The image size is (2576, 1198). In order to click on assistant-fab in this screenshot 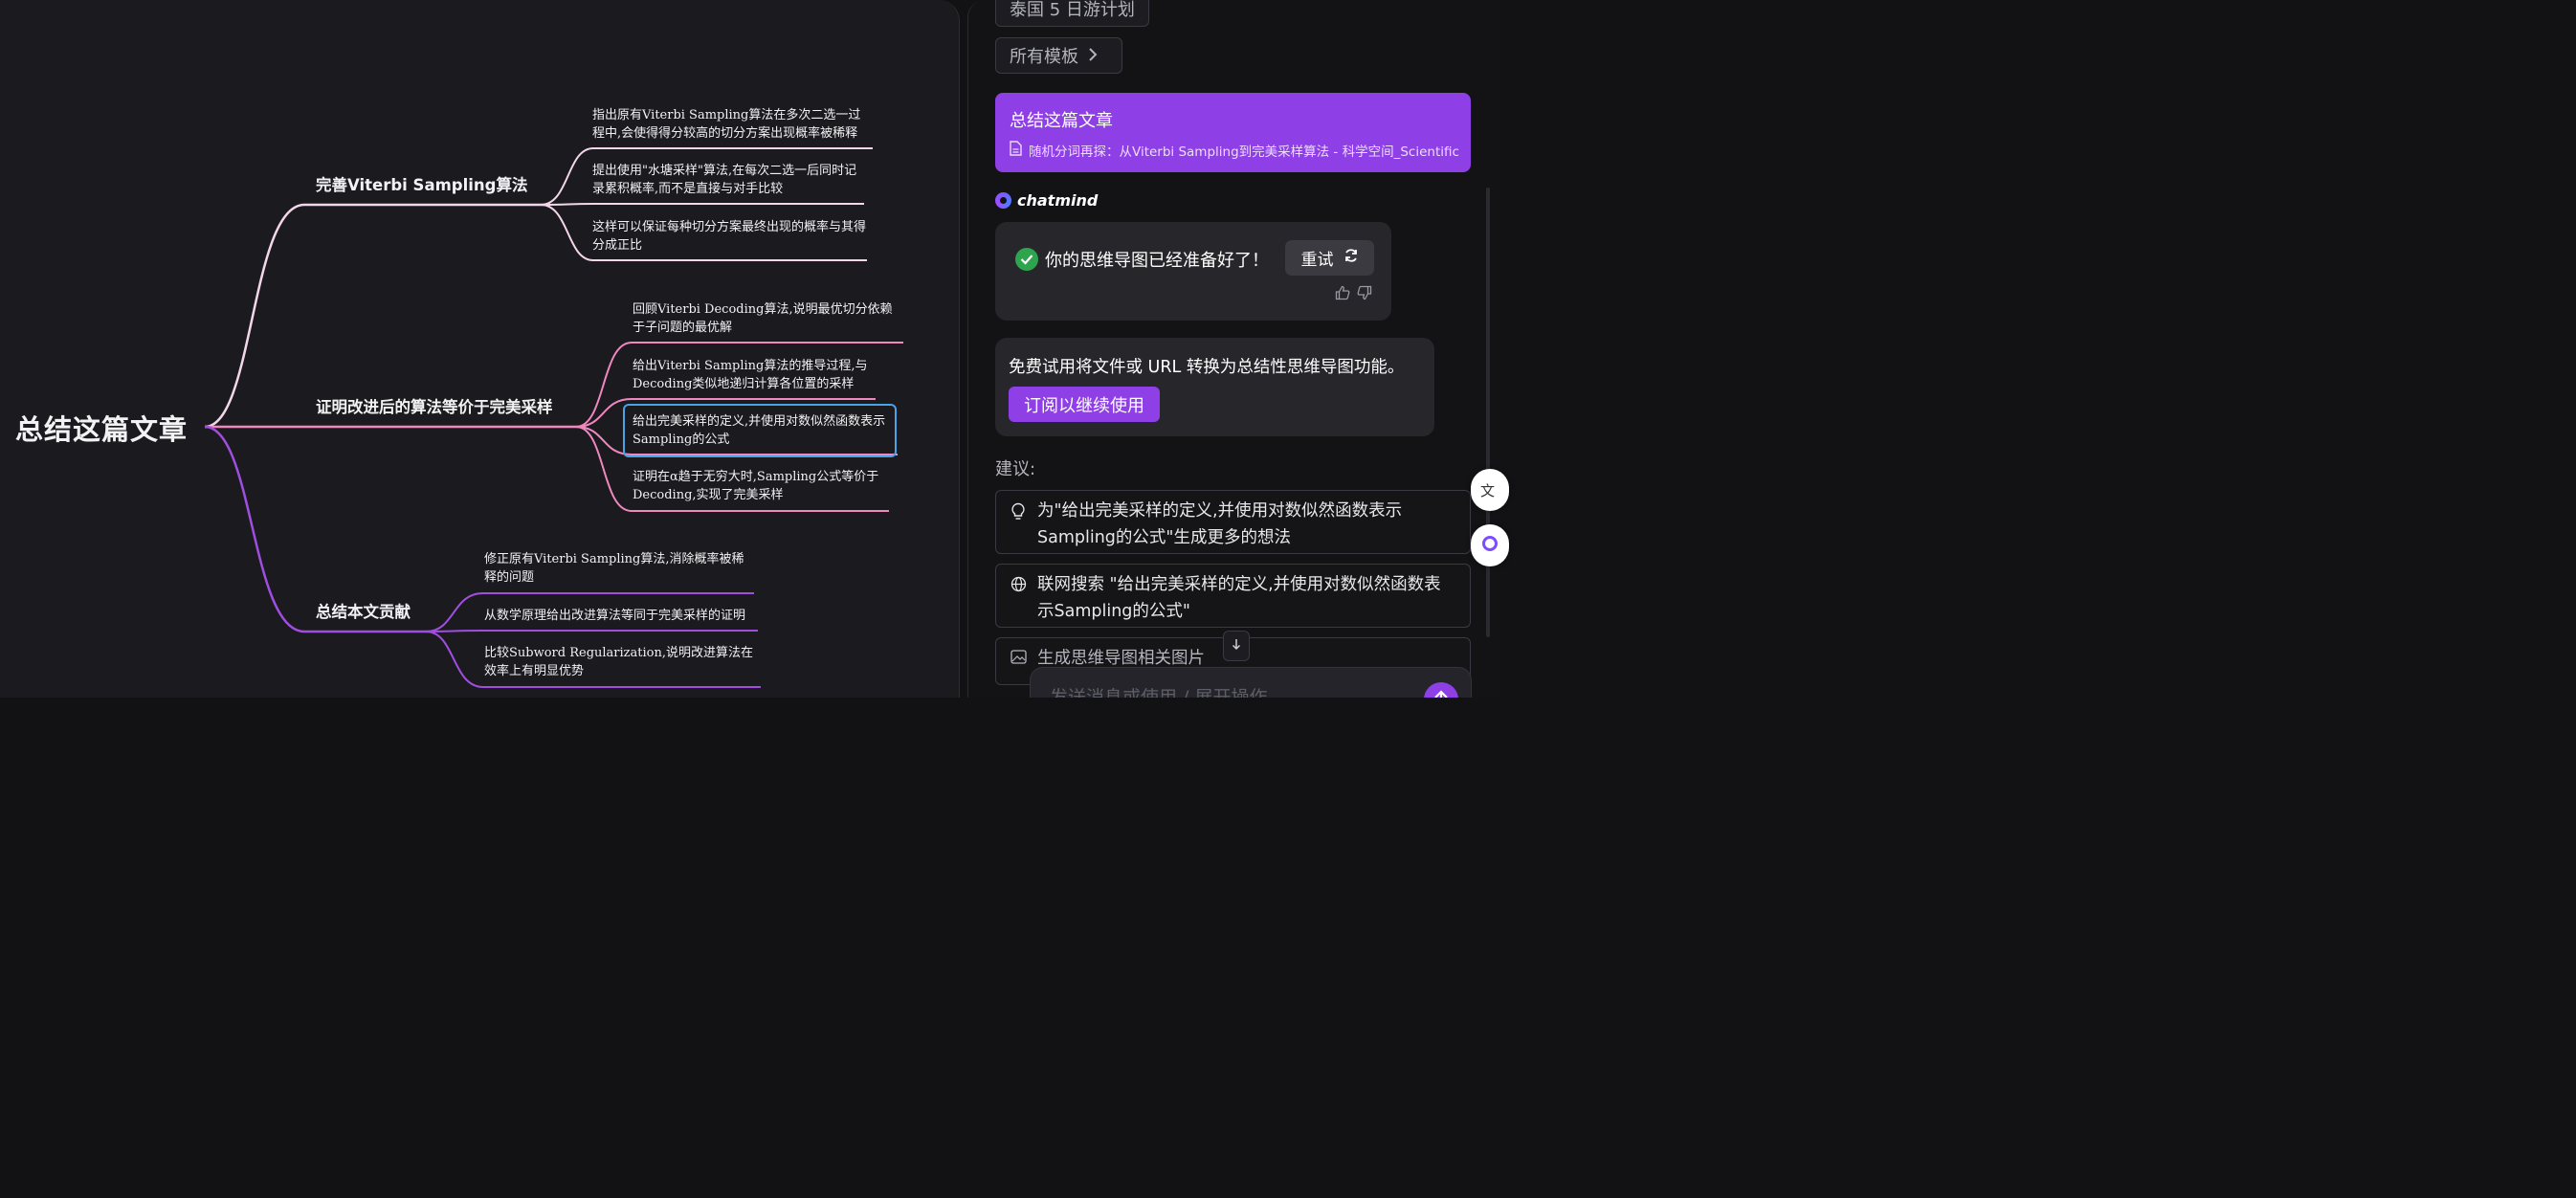, I will do `click(1490, 545)`.